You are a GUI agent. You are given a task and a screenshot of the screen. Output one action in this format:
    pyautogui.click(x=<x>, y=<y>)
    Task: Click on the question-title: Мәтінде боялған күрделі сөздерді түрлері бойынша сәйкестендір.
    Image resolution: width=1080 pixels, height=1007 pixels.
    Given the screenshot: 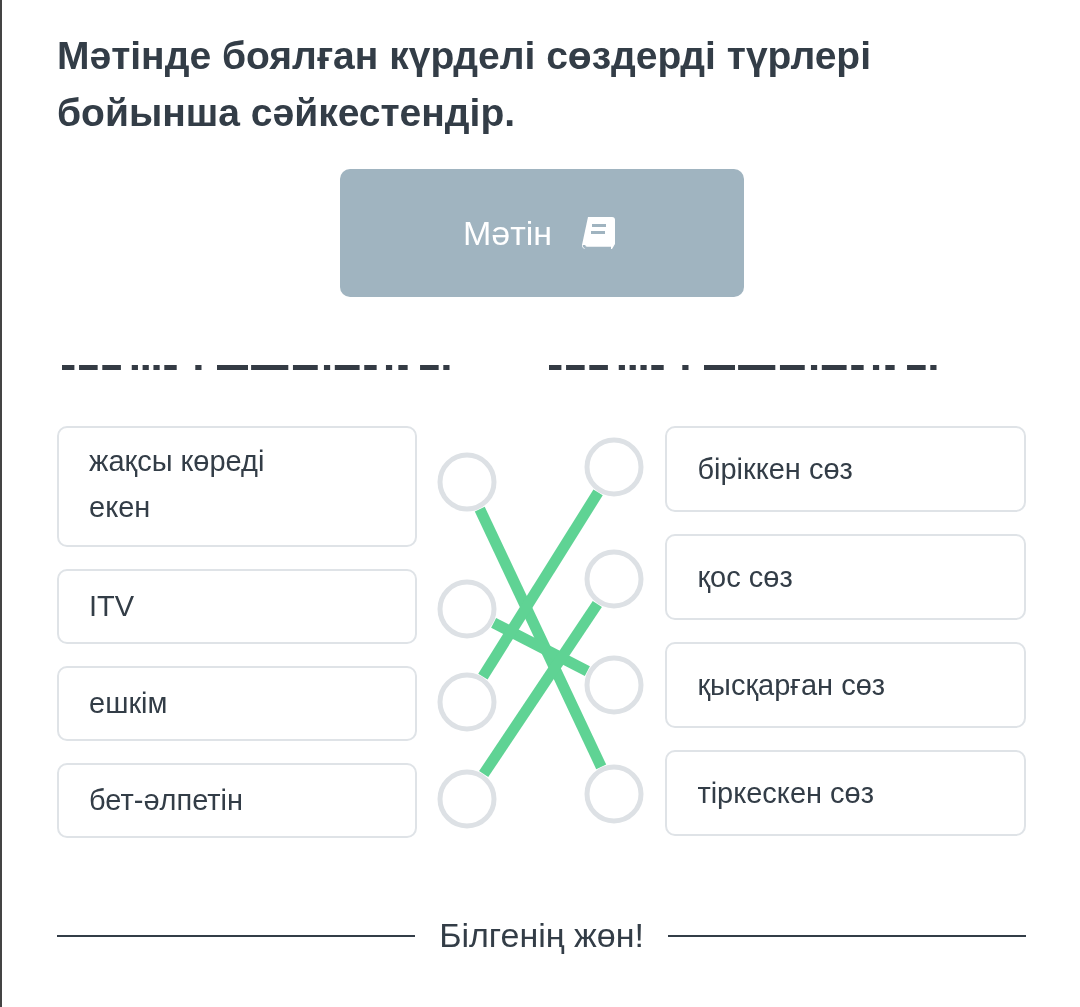 What is the action you would take?
    pyautogui.click(x=465, y=84)
    